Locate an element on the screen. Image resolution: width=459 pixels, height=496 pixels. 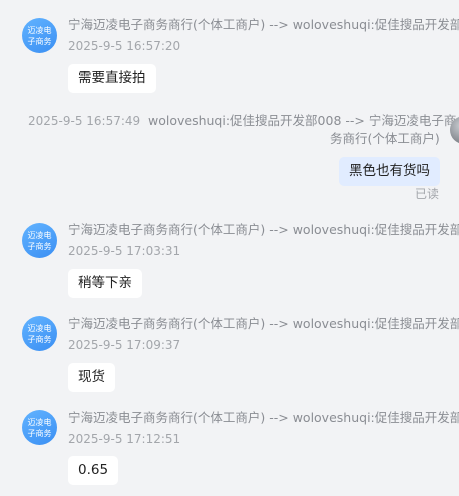
message-time: 2025-9-5 16:57:49 is located at coordinates (84, 121).